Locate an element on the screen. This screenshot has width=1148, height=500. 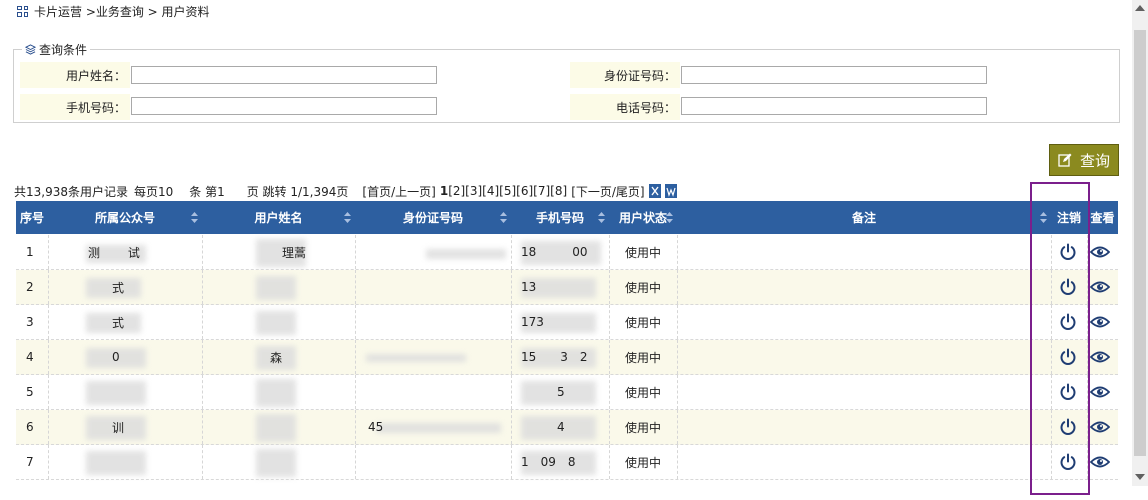
excel-icon is located at coordinates (654, 191).